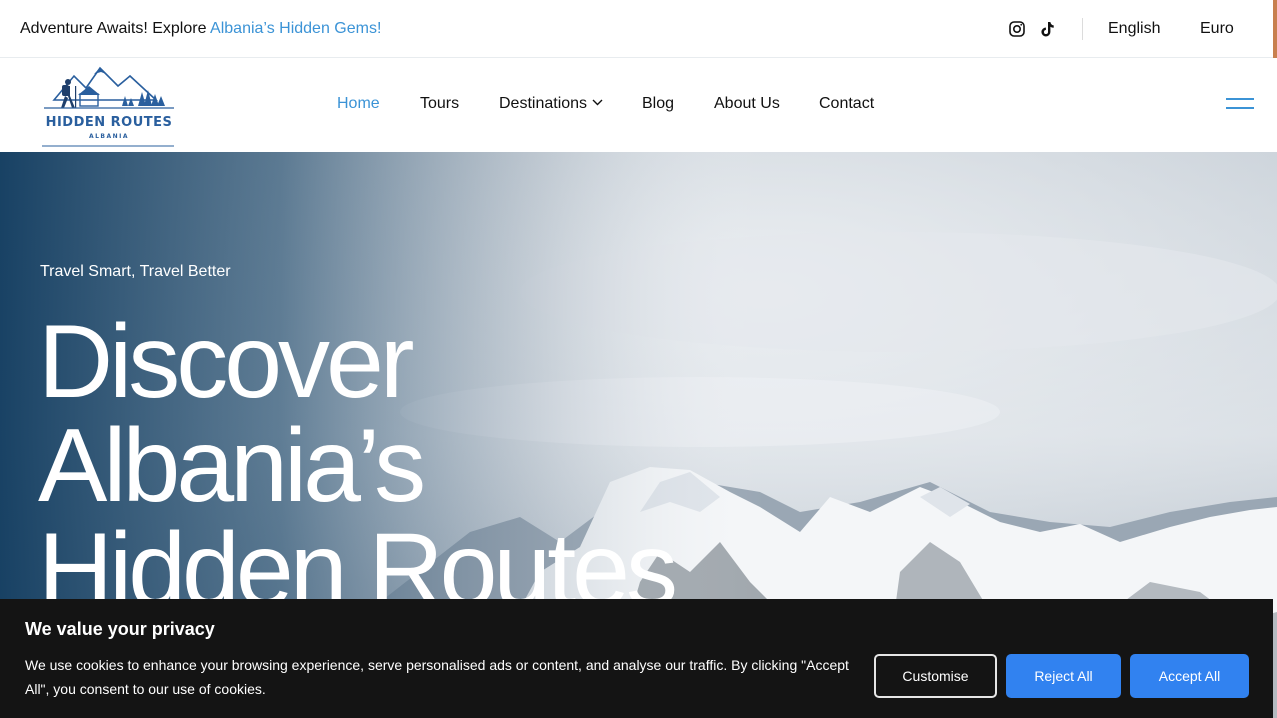 The height and width of the screenshot is (718, 1277). I want to click on chevron-down-icon, so click(597, 102).